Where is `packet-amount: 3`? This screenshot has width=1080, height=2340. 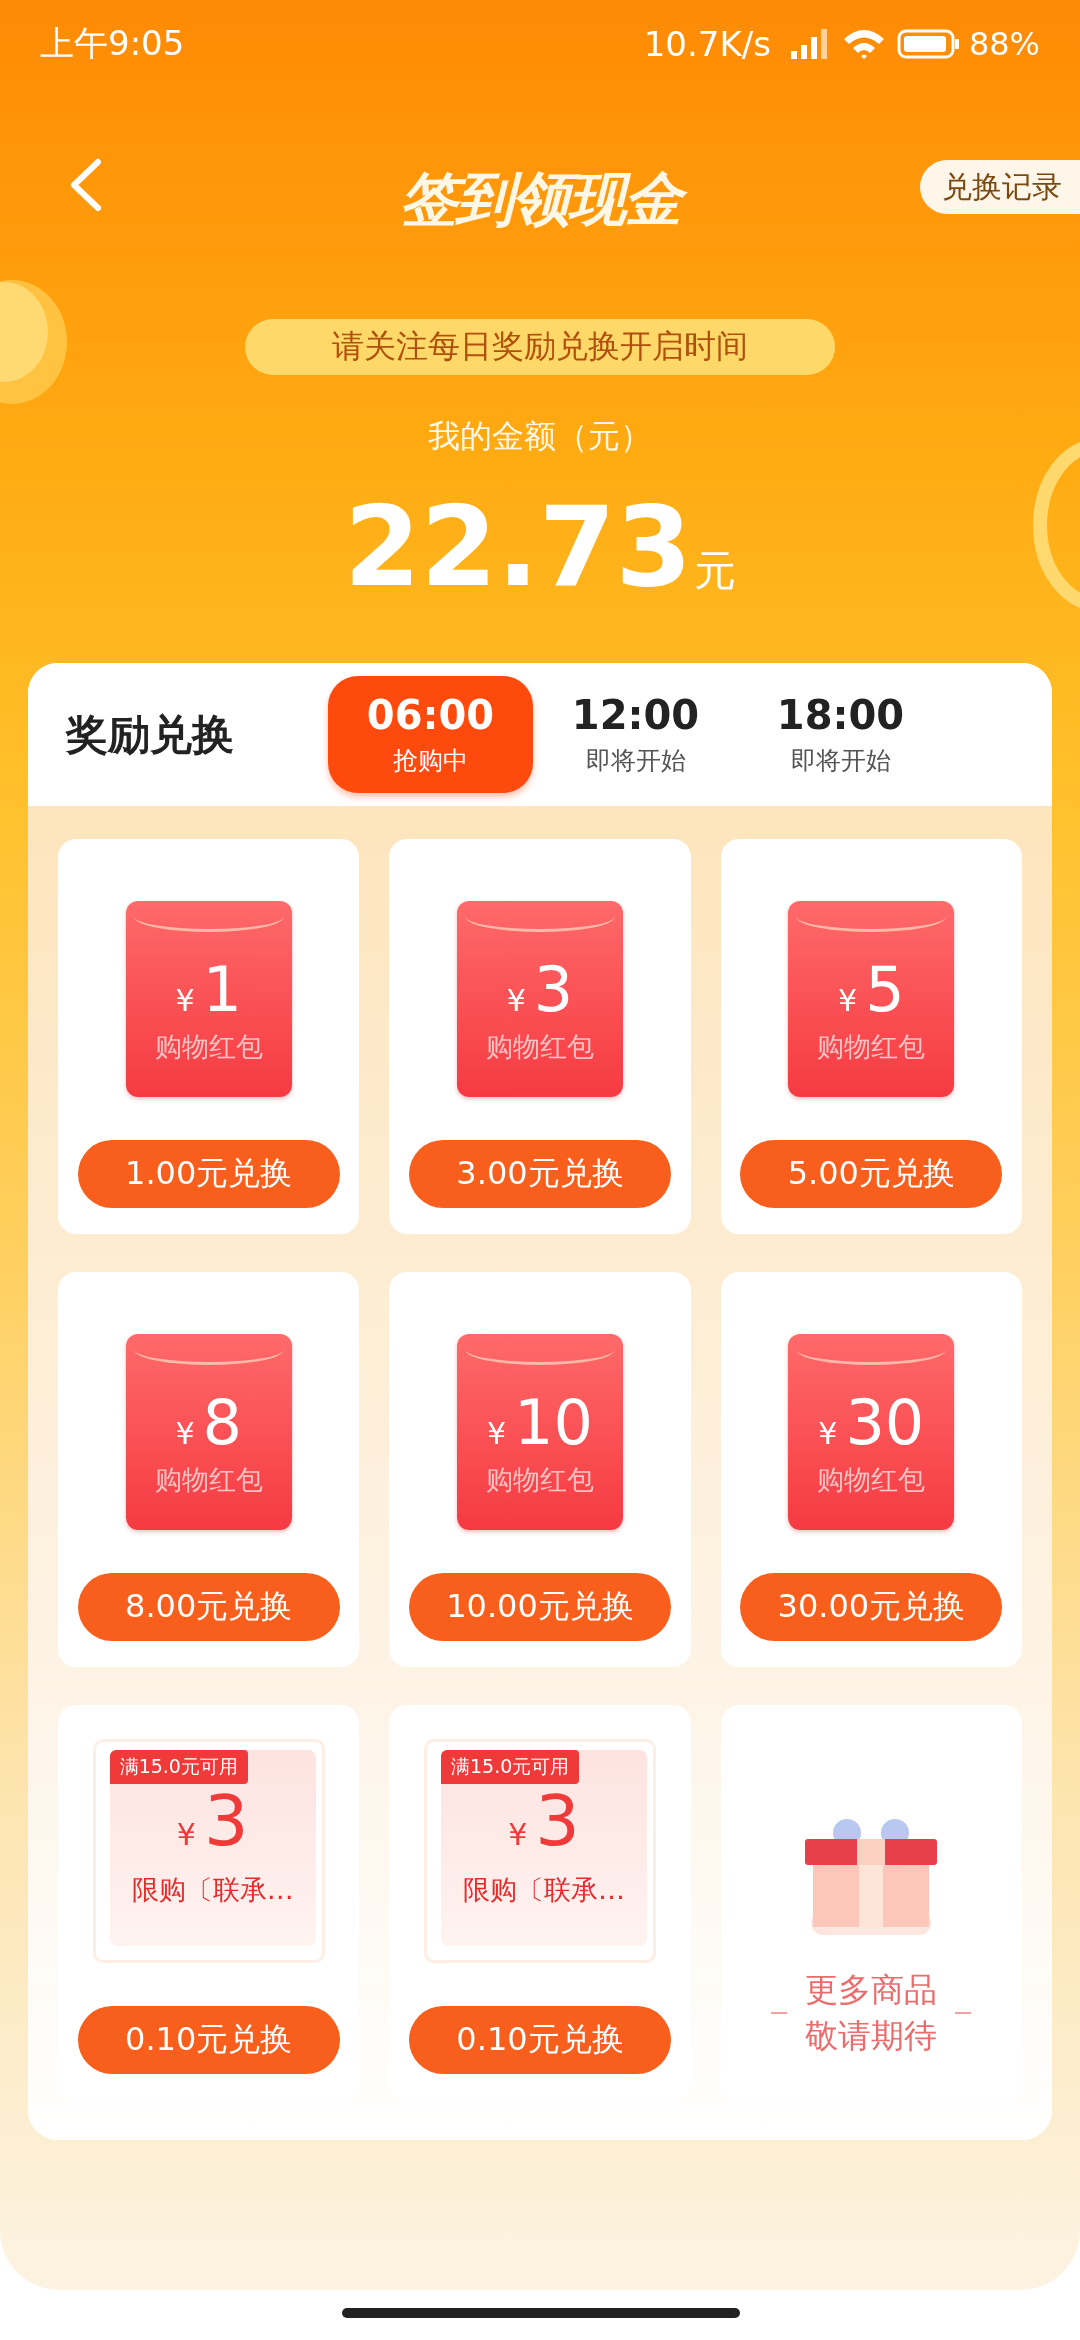
packet-amount: 3 is located at coordinates (553, 990).